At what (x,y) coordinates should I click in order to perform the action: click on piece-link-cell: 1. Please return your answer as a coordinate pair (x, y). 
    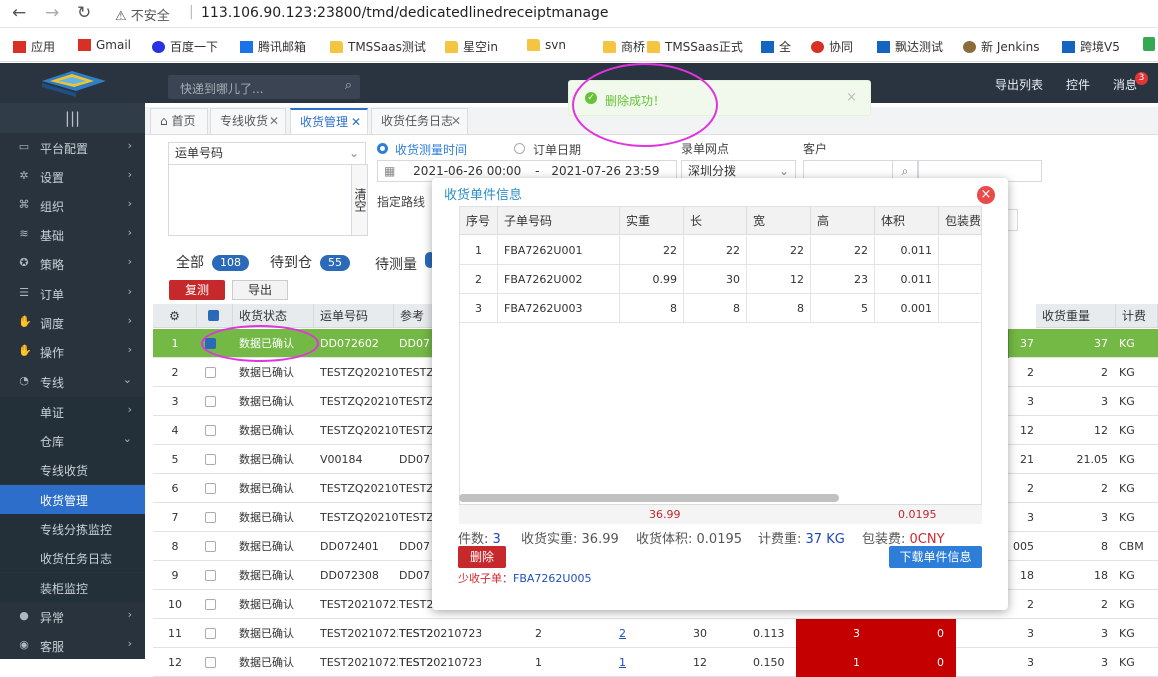
    Looking at the image, I should click on (626, 662).